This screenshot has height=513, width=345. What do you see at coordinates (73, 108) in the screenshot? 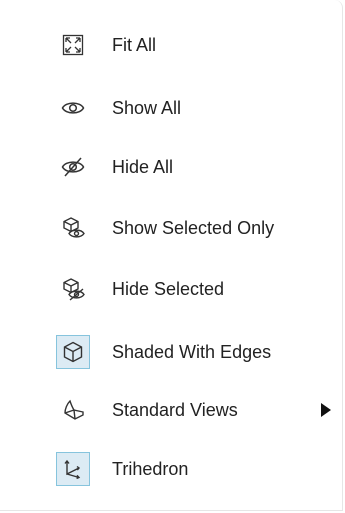
I see `eye-icon` at bounding box center [73, 108].